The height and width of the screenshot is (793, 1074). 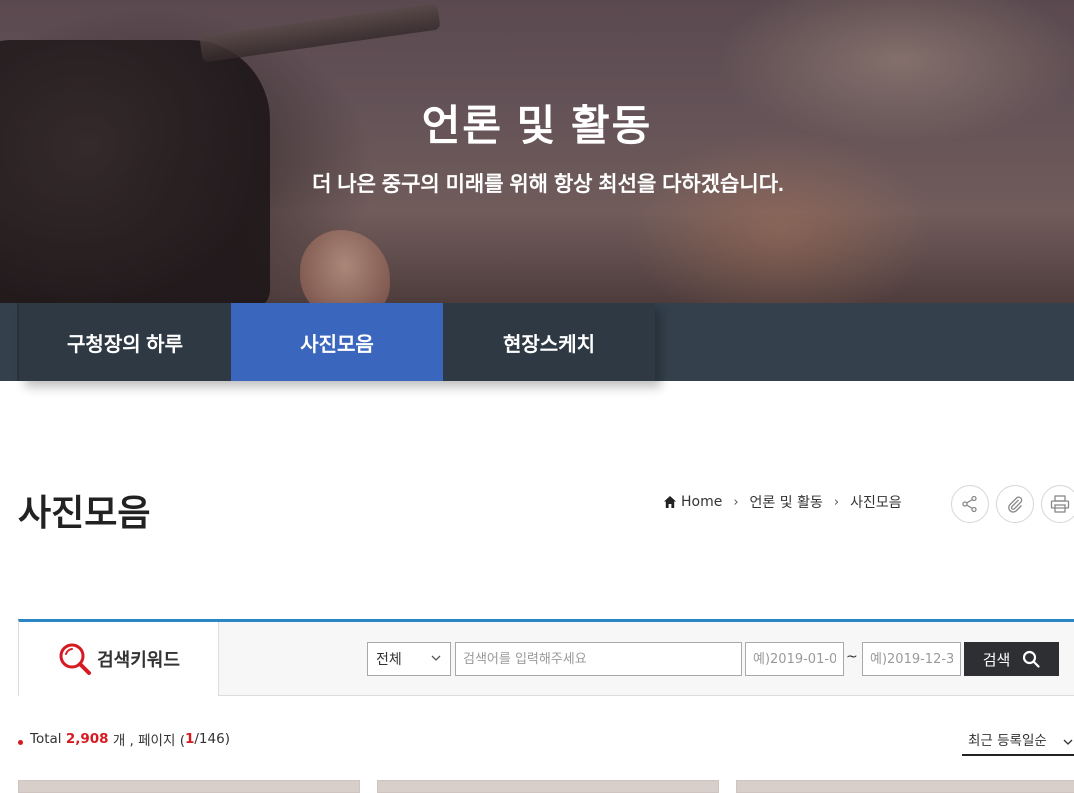 I want to click on search-panel: 검색키워드 전체 ~ 검색, so click(x=546, y=657).